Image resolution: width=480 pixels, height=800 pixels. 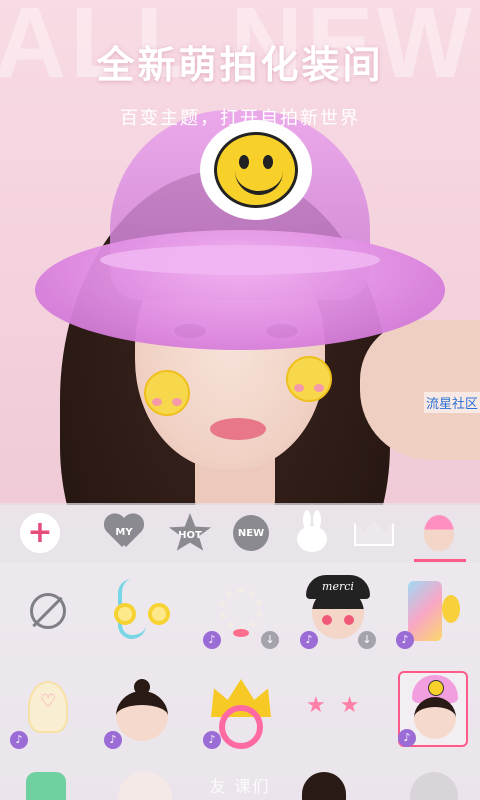 I want to click on pink-stars-icon: ★★, so click(x=340, y=705).